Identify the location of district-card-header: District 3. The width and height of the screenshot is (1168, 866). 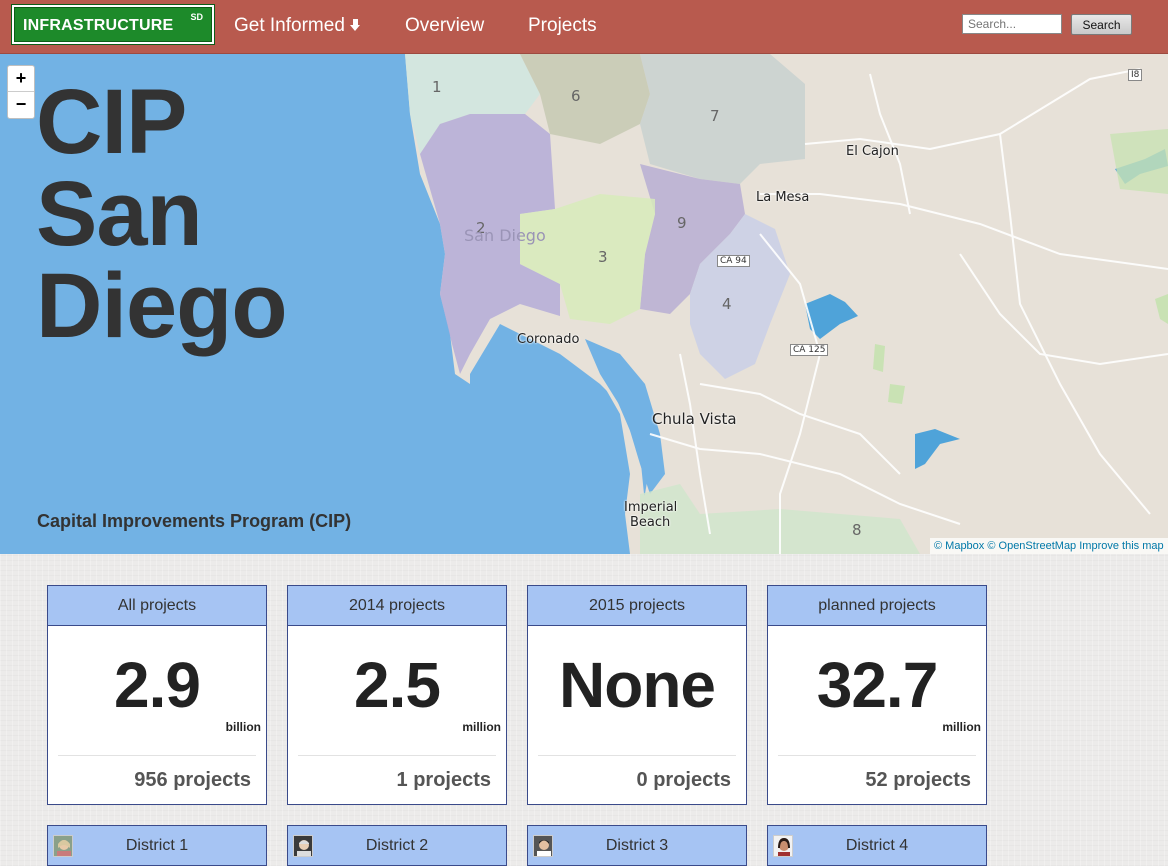
(637, 846).